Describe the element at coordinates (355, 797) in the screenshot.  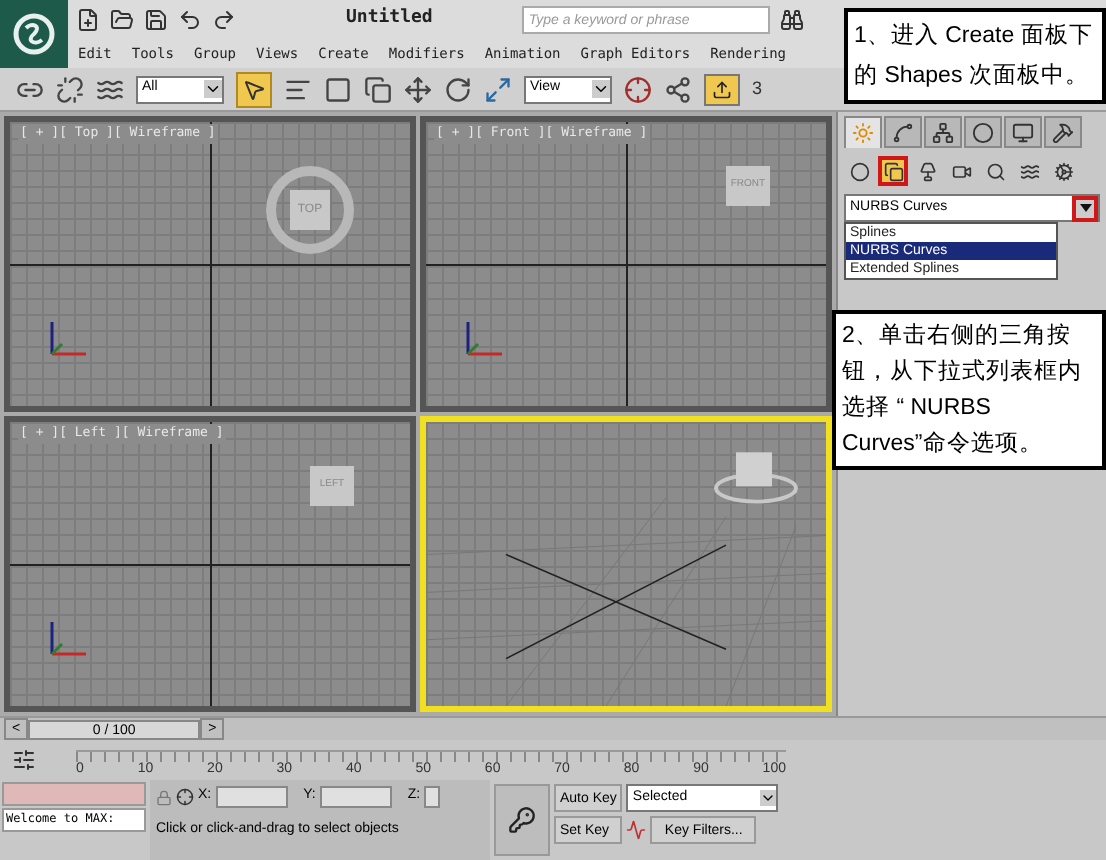
I see `y-field` at that location.